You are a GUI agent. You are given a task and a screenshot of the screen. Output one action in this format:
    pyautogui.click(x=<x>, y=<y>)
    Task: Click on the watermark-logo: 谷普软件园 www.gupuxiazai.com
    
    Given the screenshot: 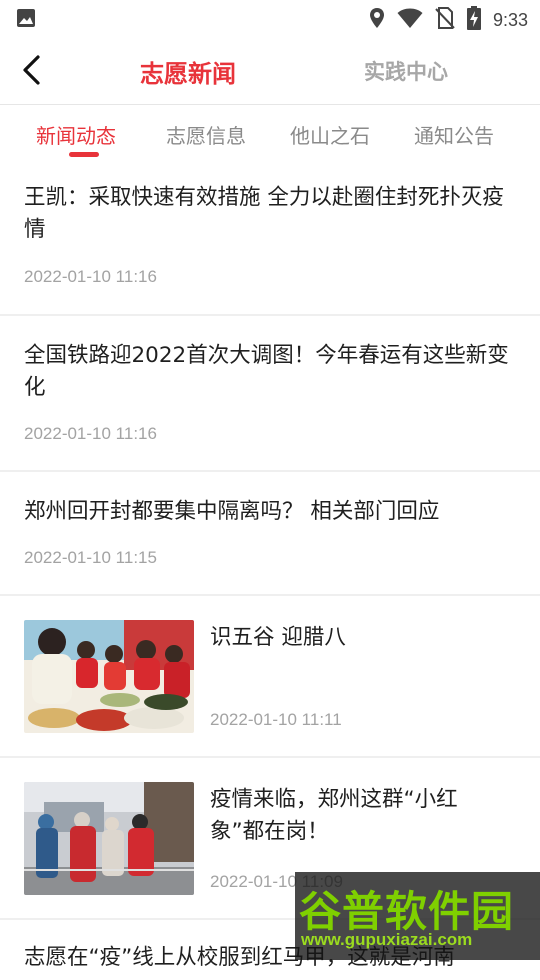 What is the action you would take?
    pyautogui.click(x=417, y=916)
    